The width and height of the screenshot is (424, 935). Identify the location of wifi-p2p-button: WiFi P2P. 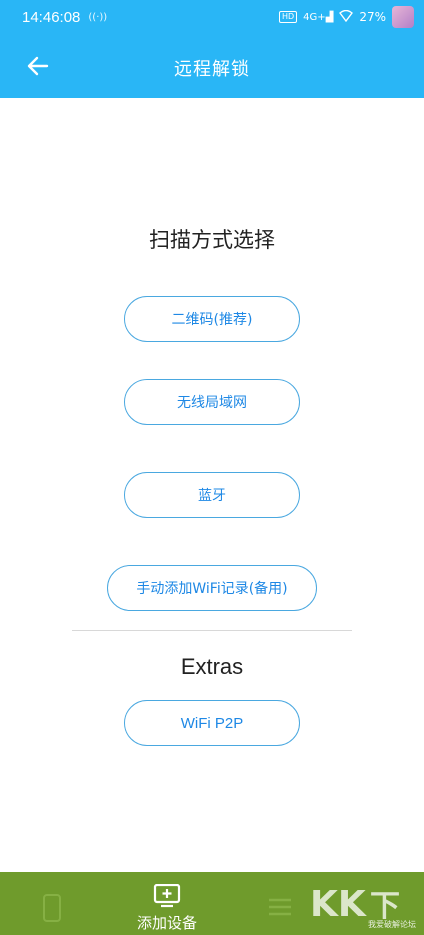
(212, 723).